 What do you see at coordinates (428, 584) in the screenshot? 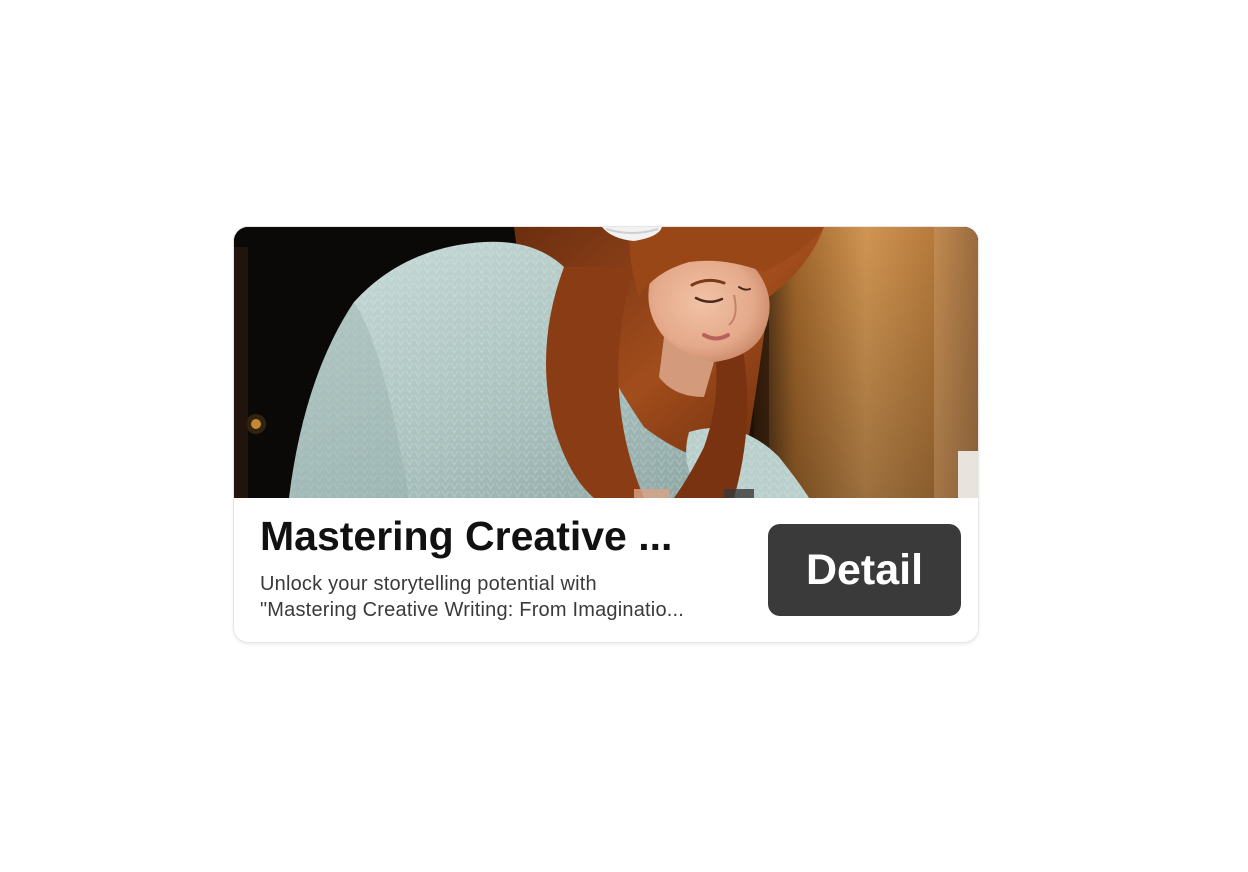
I see `course-description-line-1: Unlock your storytelling potential with` at bounding box center [428, 584].